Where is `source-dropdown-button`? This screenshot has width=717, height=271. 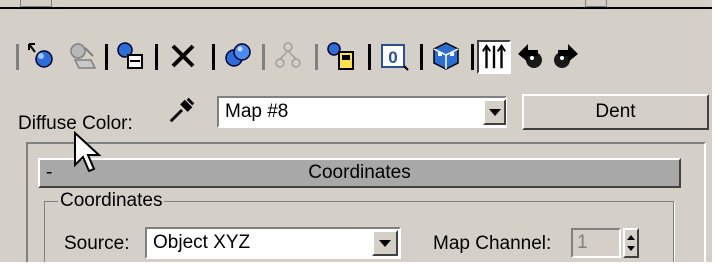
source-dropdown-button is located at coordinates (385, 243).